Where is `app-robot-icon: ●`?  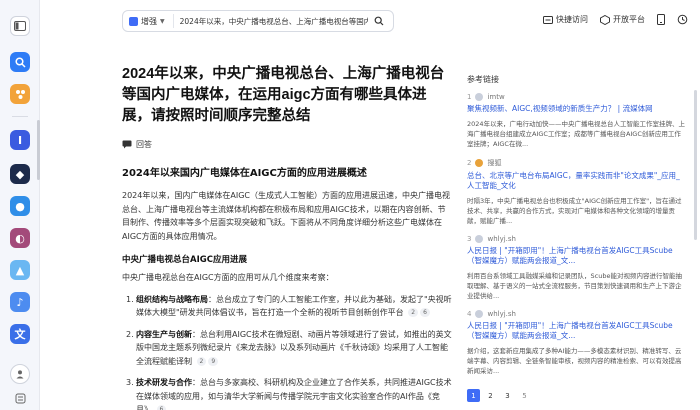
app-robot-icon: ● is located at coordinates (20, 206).